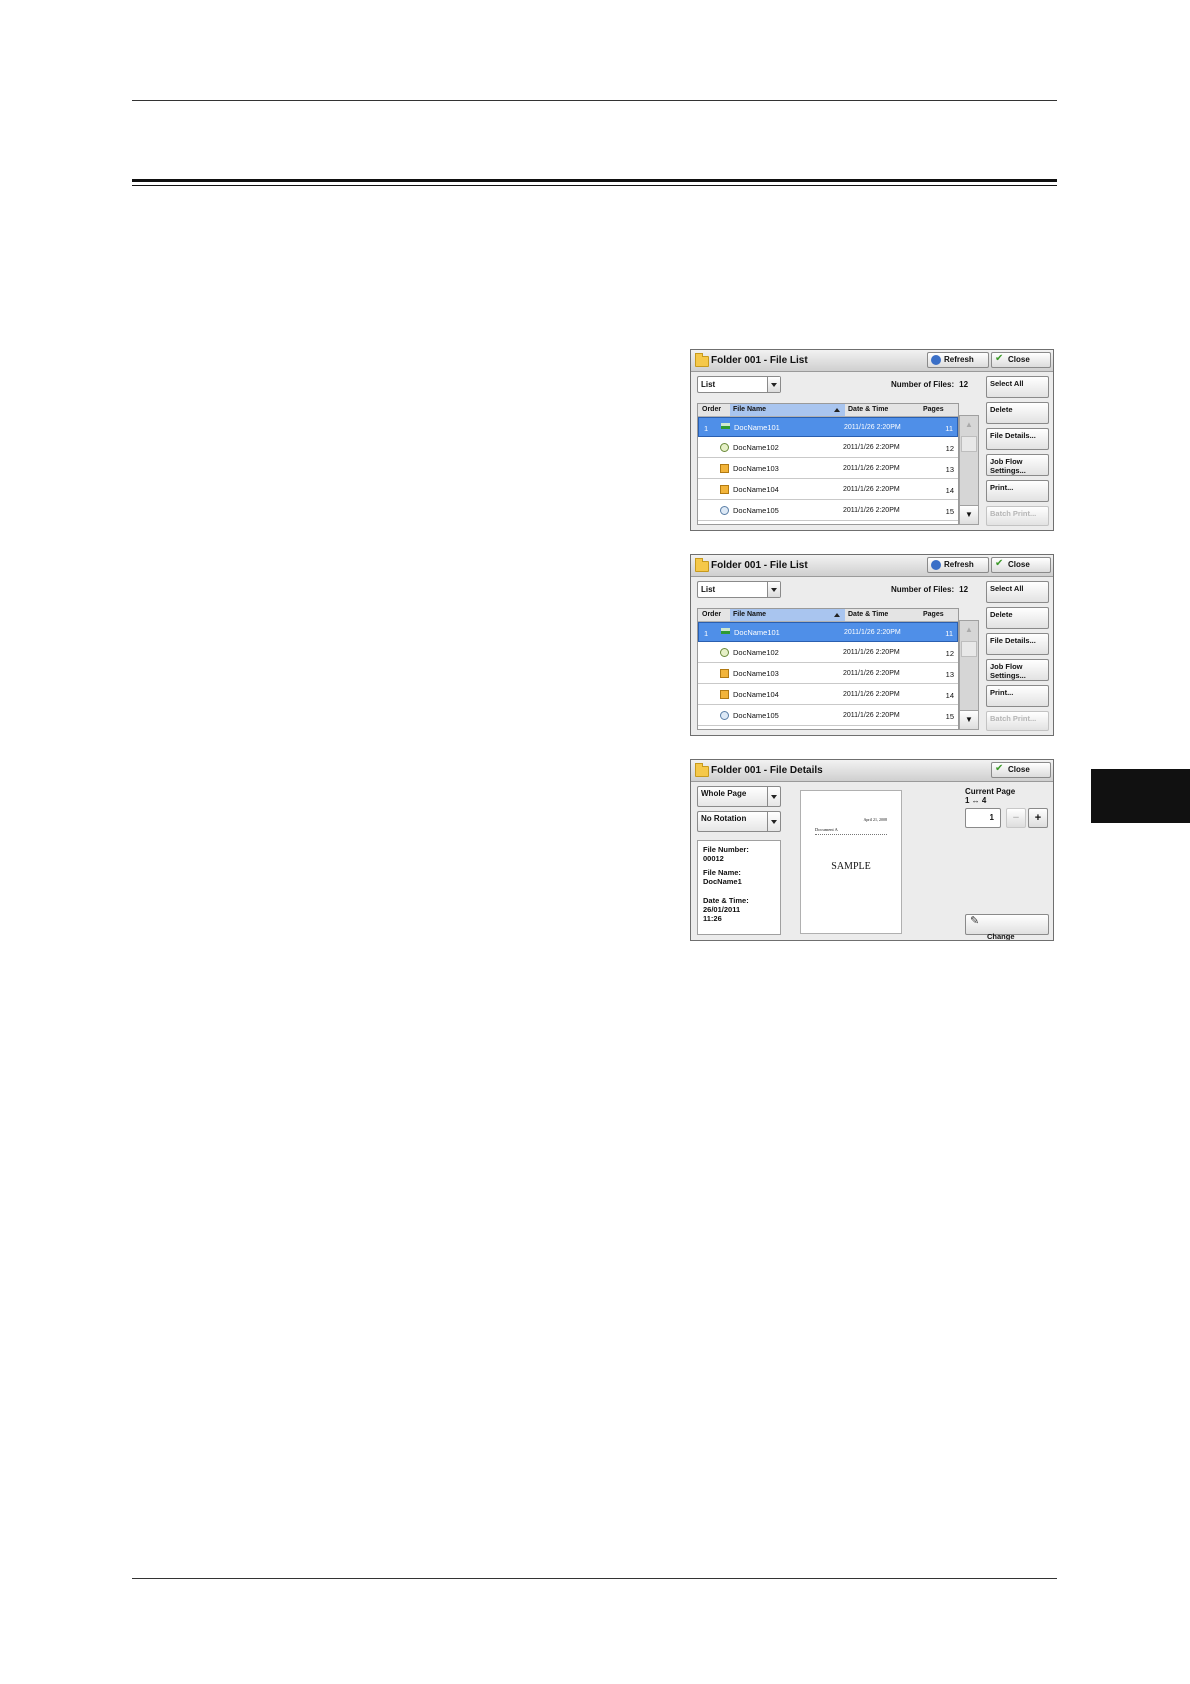 The height and width of the screenshot is (1684, 1190). What do you see at coordinates (708, 384) in the screenshot?
I see `view-select-value: List` at bounding box center [708, 384].